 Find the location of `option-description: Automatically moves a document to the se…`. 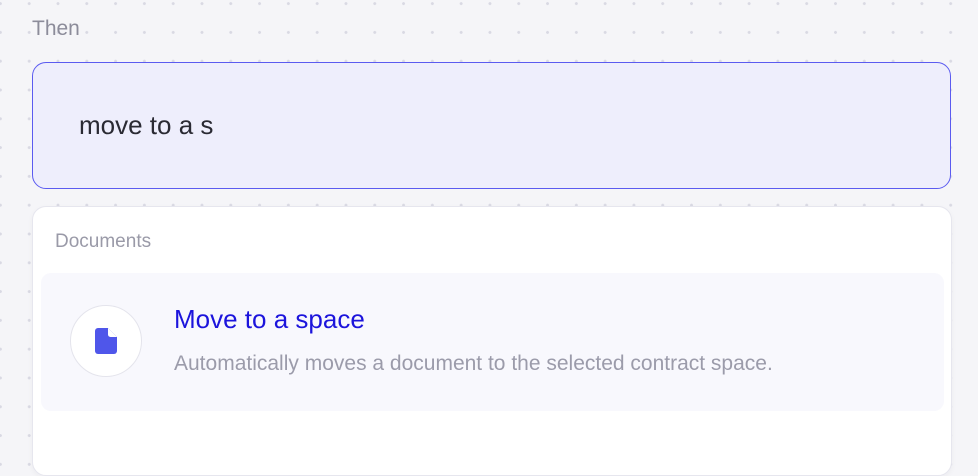

option-description: Automatically moves a document to the se… is located at coordinates (473, 363).